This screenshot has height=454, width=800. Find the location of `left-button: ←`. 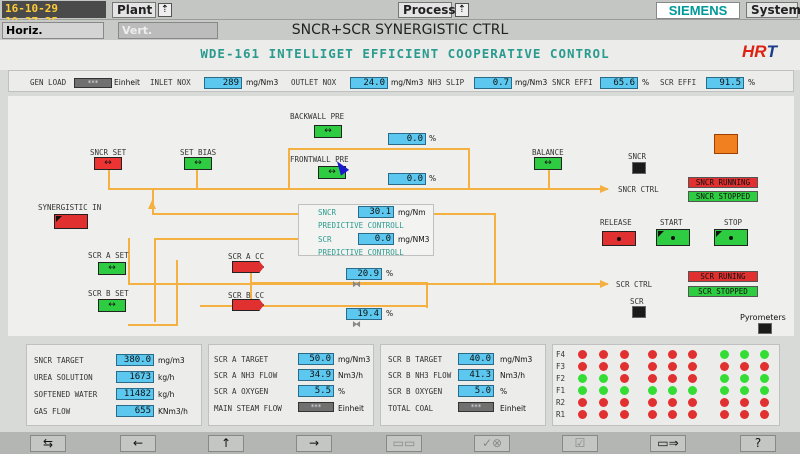

left-button: ← is located at coordinates (138, 443).